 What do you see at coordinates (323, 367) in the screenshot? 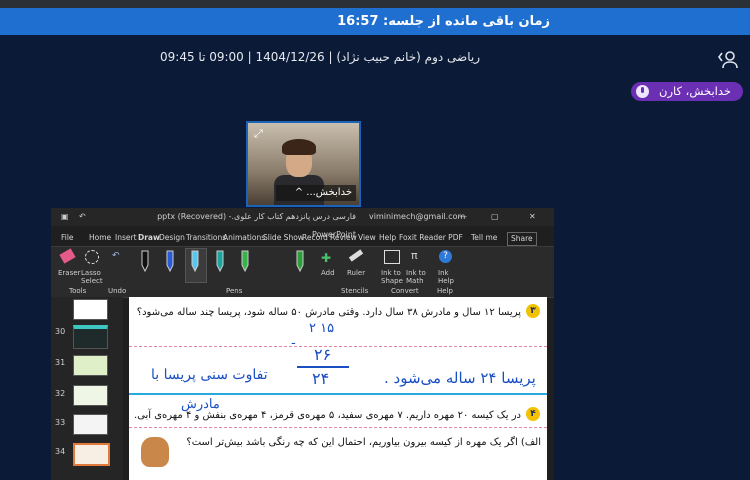
I see `handwritten-line` at bounding box center [323, 367].